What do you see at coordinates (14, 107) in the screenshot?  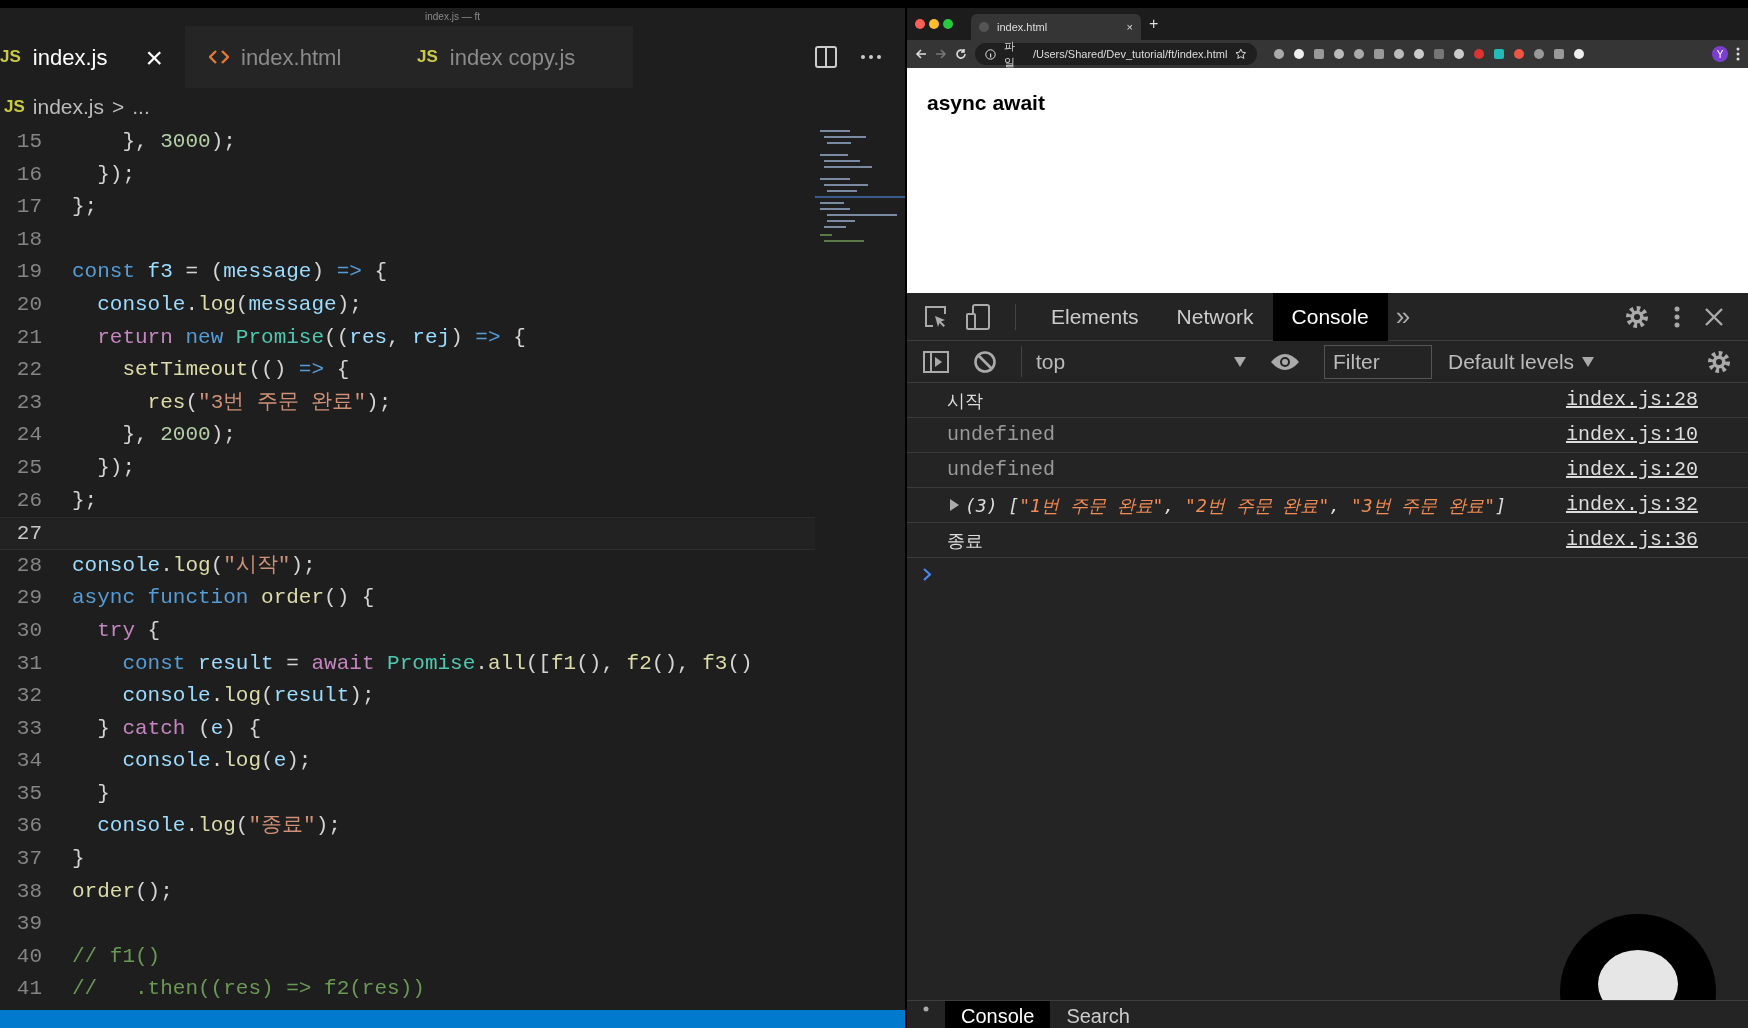 I see `js-file-icon: JS` at bounding box center [14, 107].